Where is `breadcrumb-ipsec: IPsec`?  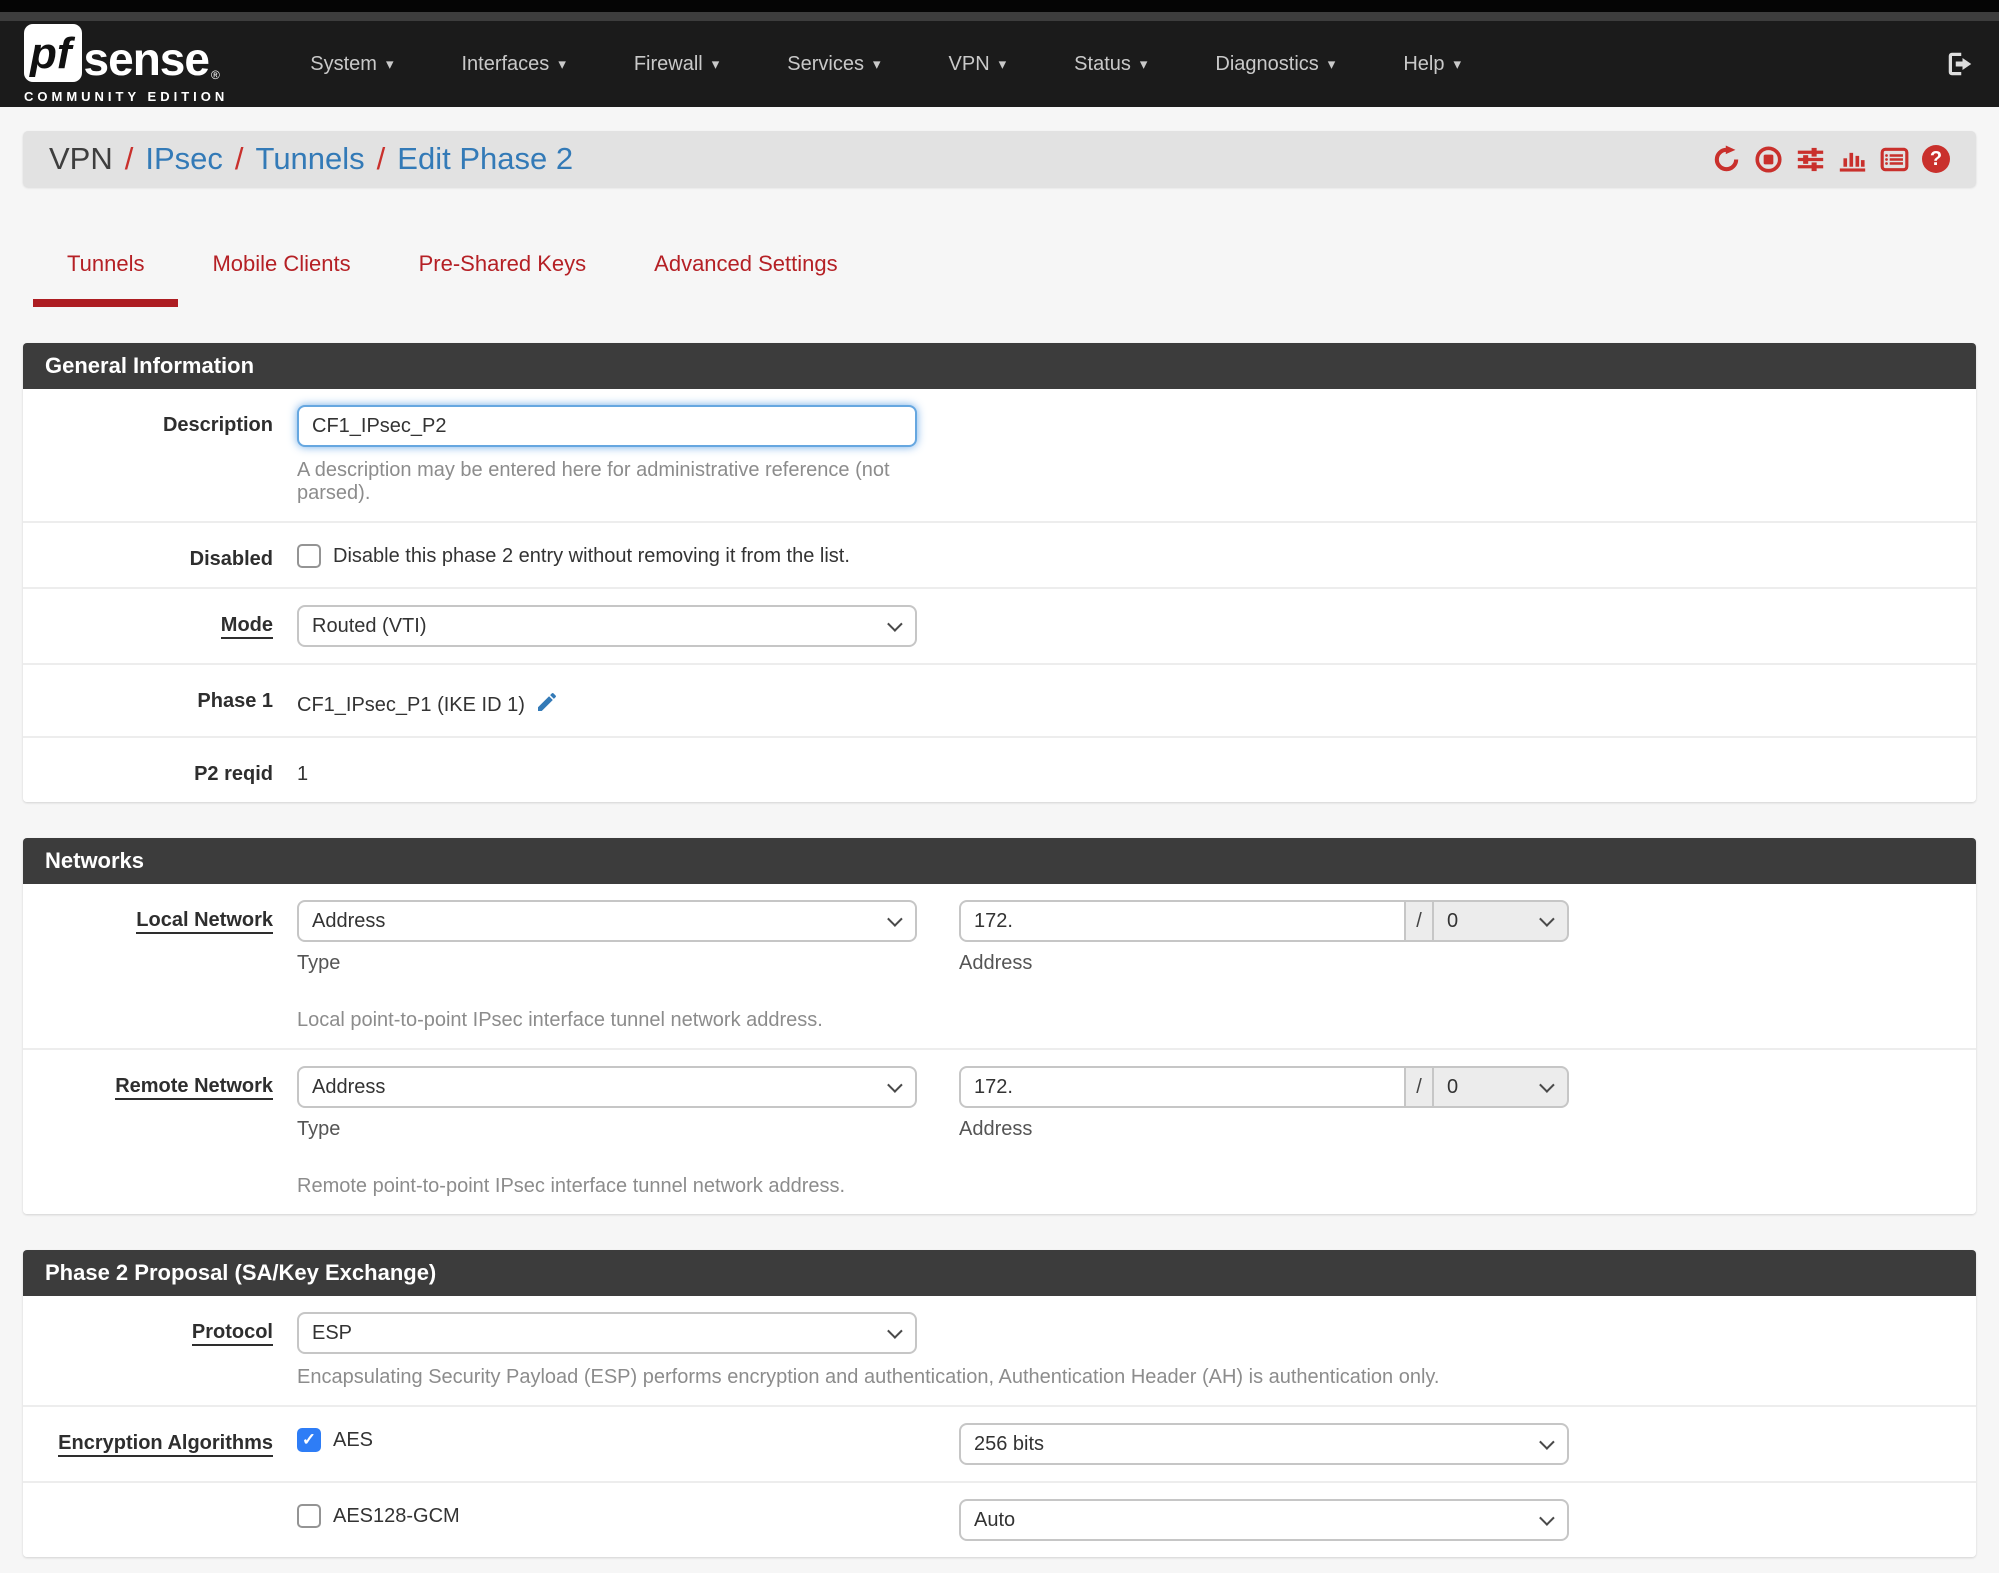
breadcrumb-ipsec: IPsec is located at coordinates (184, 159).